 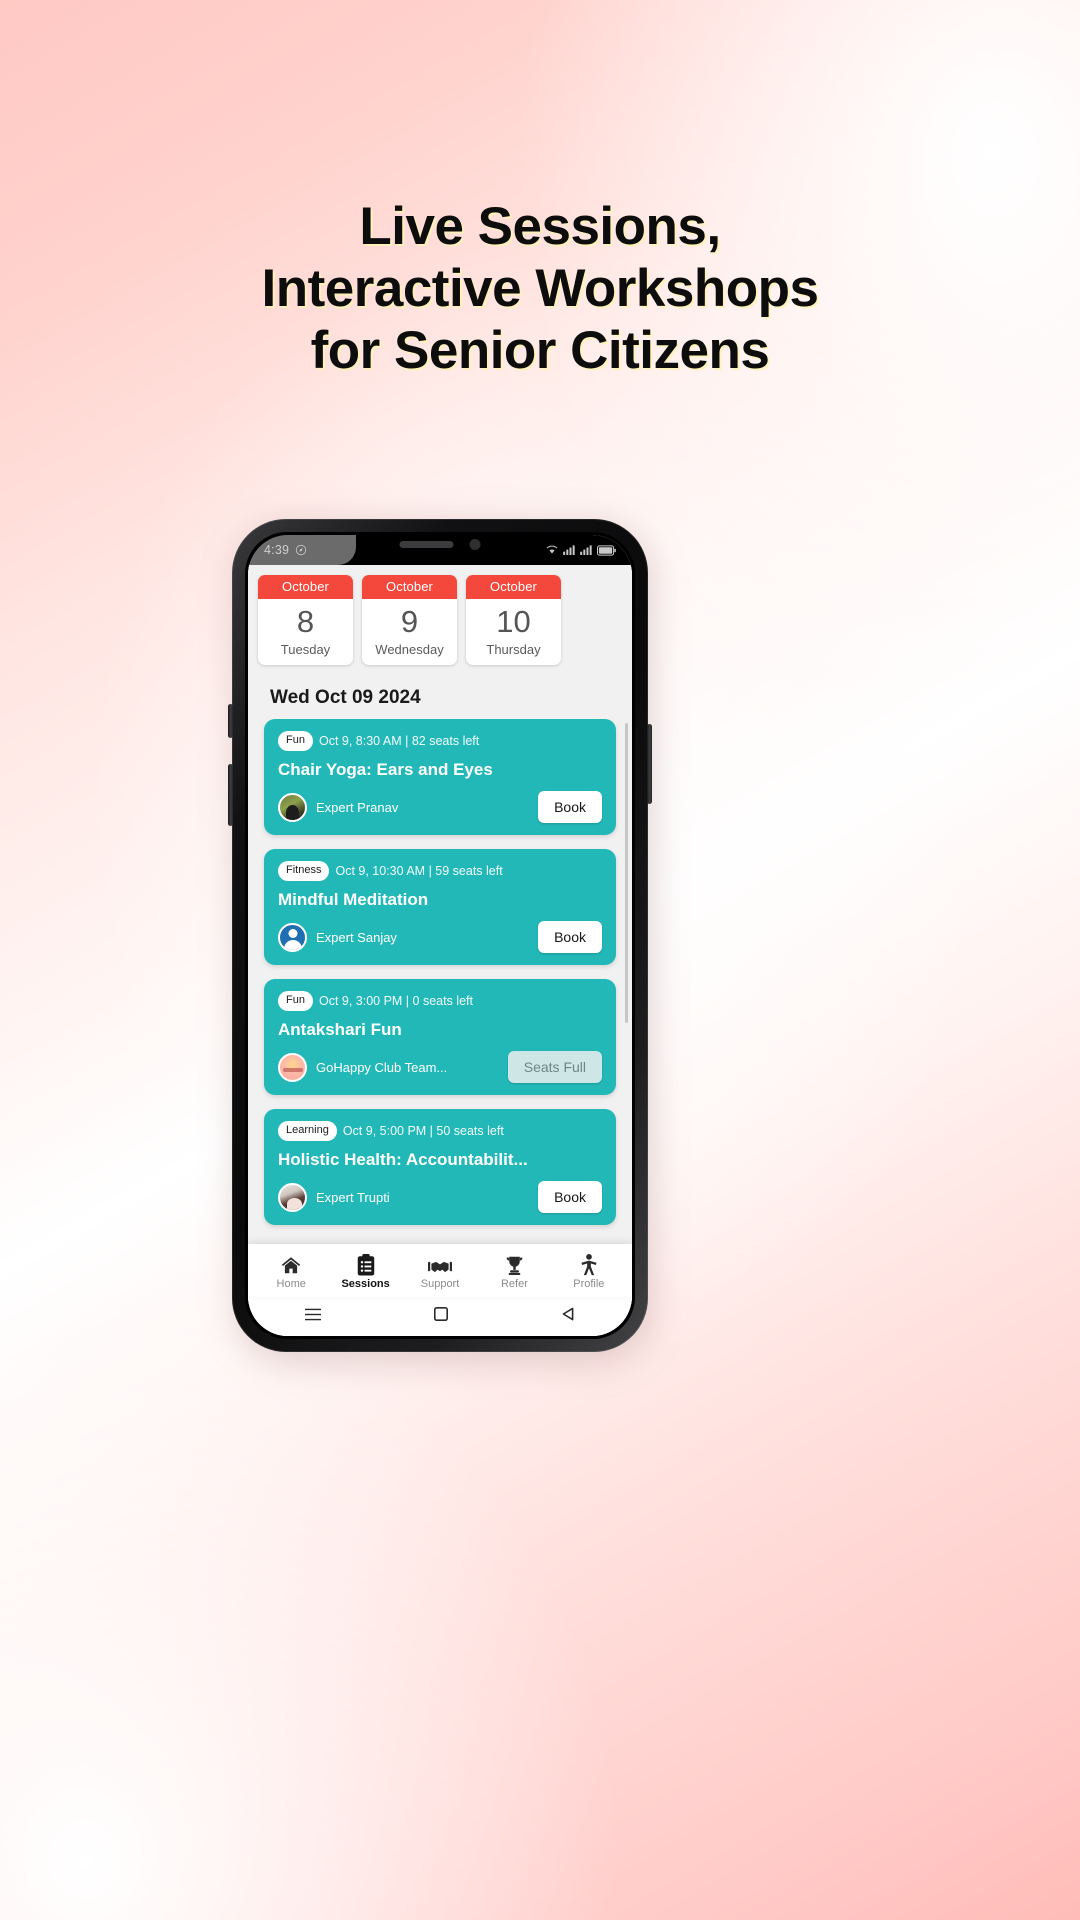 I want to click on nav-label: Sessions, so click(x=365, y=1284).